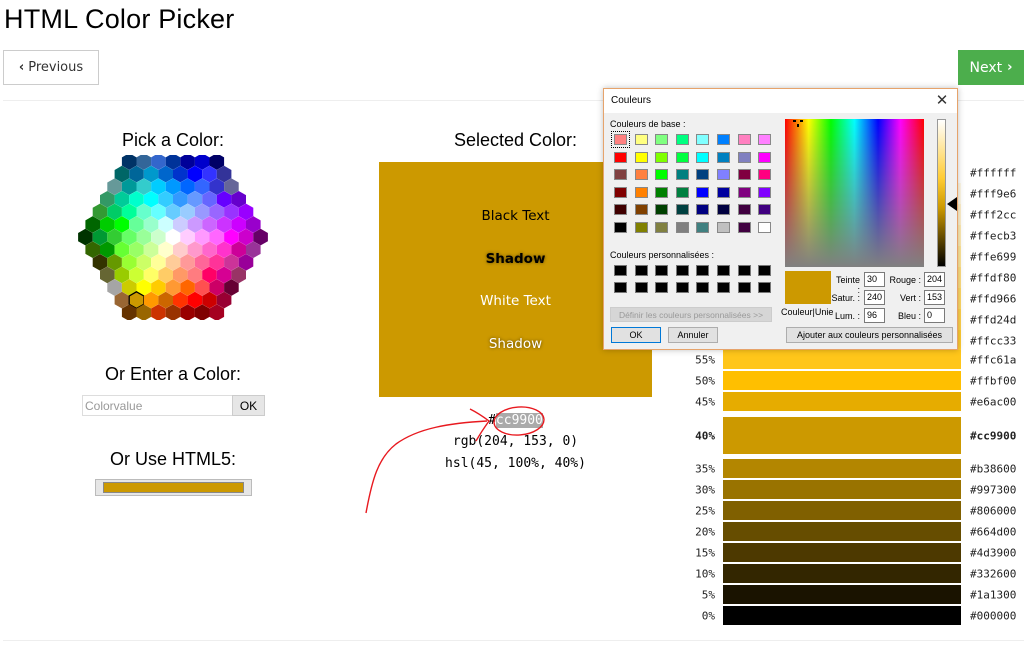  Describe the element at coordinates (869, 335) in the screenshot. I see `add-to-custom-colors-button: Ajouter aux couleurs personnalisées` at that location.